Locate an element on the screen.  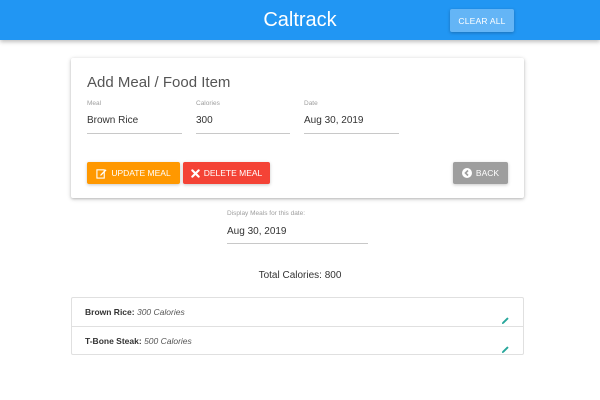
delete-meal-label: DELETE MEAL is located at coordinates (233, 173).